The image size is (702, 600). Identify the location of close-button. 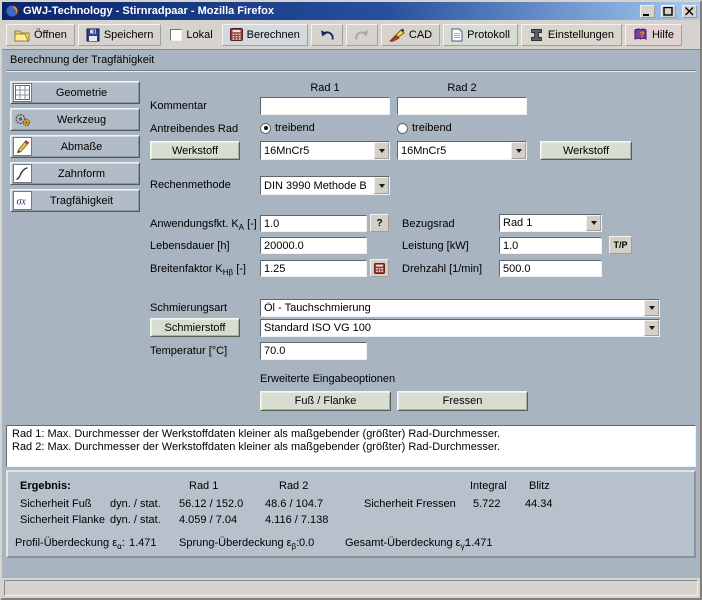
(689, 11).